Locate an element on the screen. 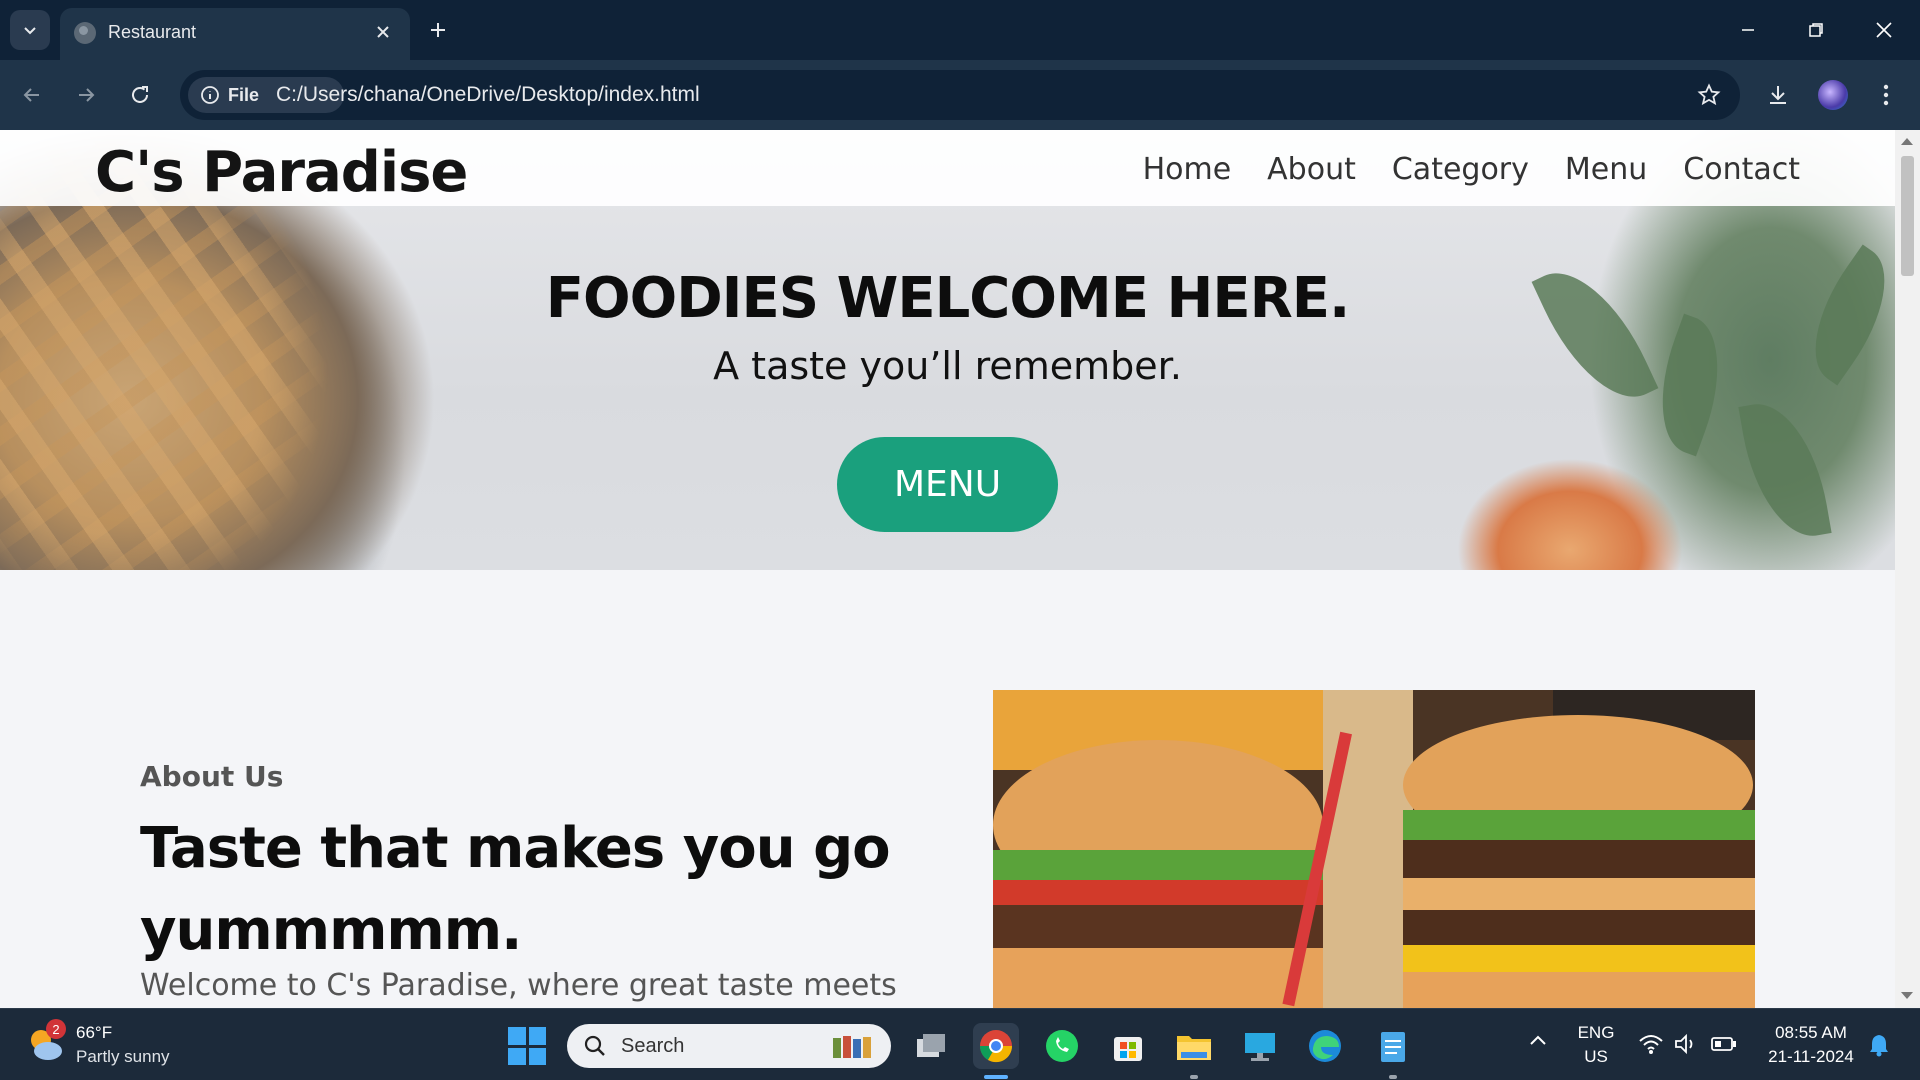 The height and width of the screenshot is (1080, 1920). browser-tab-strip: Restaurant is located at coordinates (960, 30).